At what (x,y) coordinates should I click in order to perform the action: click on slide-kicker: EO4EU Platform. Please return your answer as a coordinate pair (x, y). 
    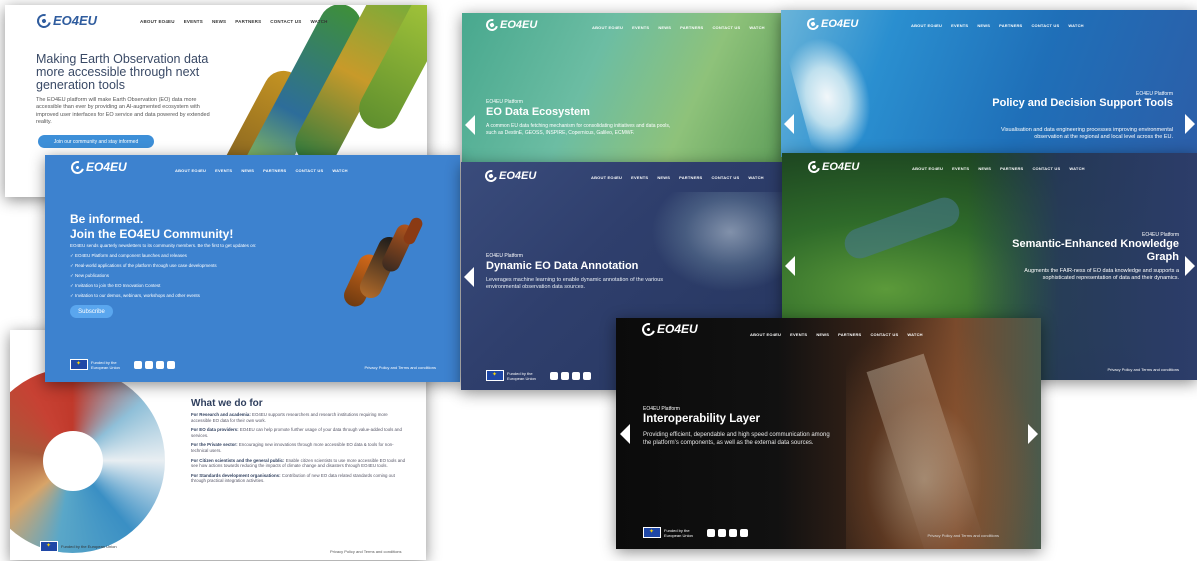
    Looking at the image, I should click on (504, 102).